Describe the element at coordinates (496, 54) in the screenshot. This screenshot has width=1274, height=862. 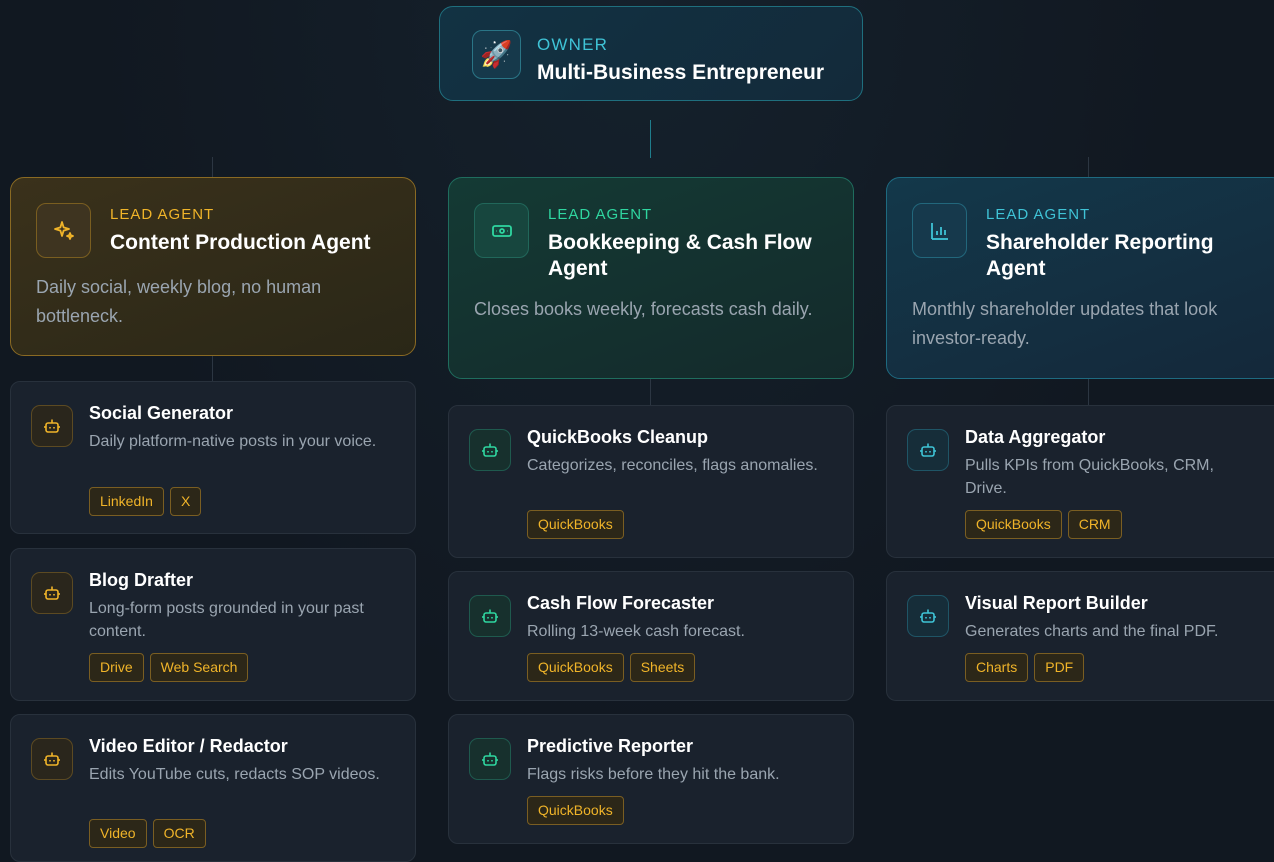
I see `rocket-icon: 🚀` at that location.